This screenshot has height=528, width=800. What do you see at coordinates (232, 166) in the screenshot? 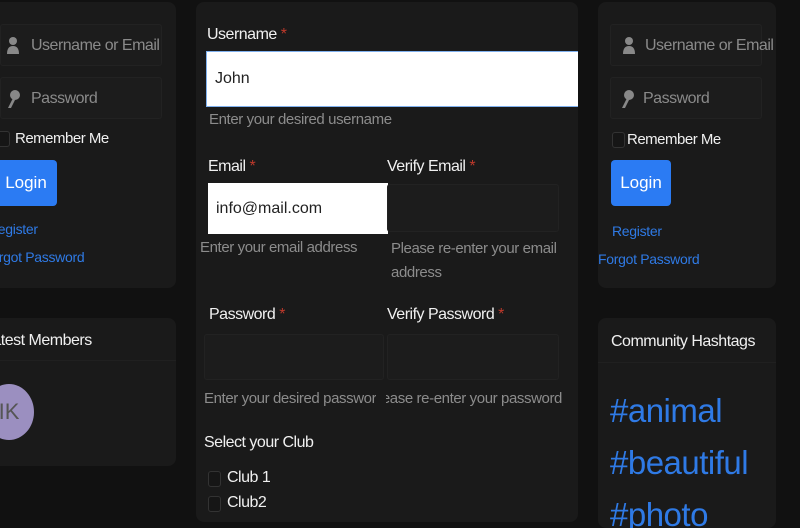
I see `email-label: Email *` at bounding box center [232, 166].